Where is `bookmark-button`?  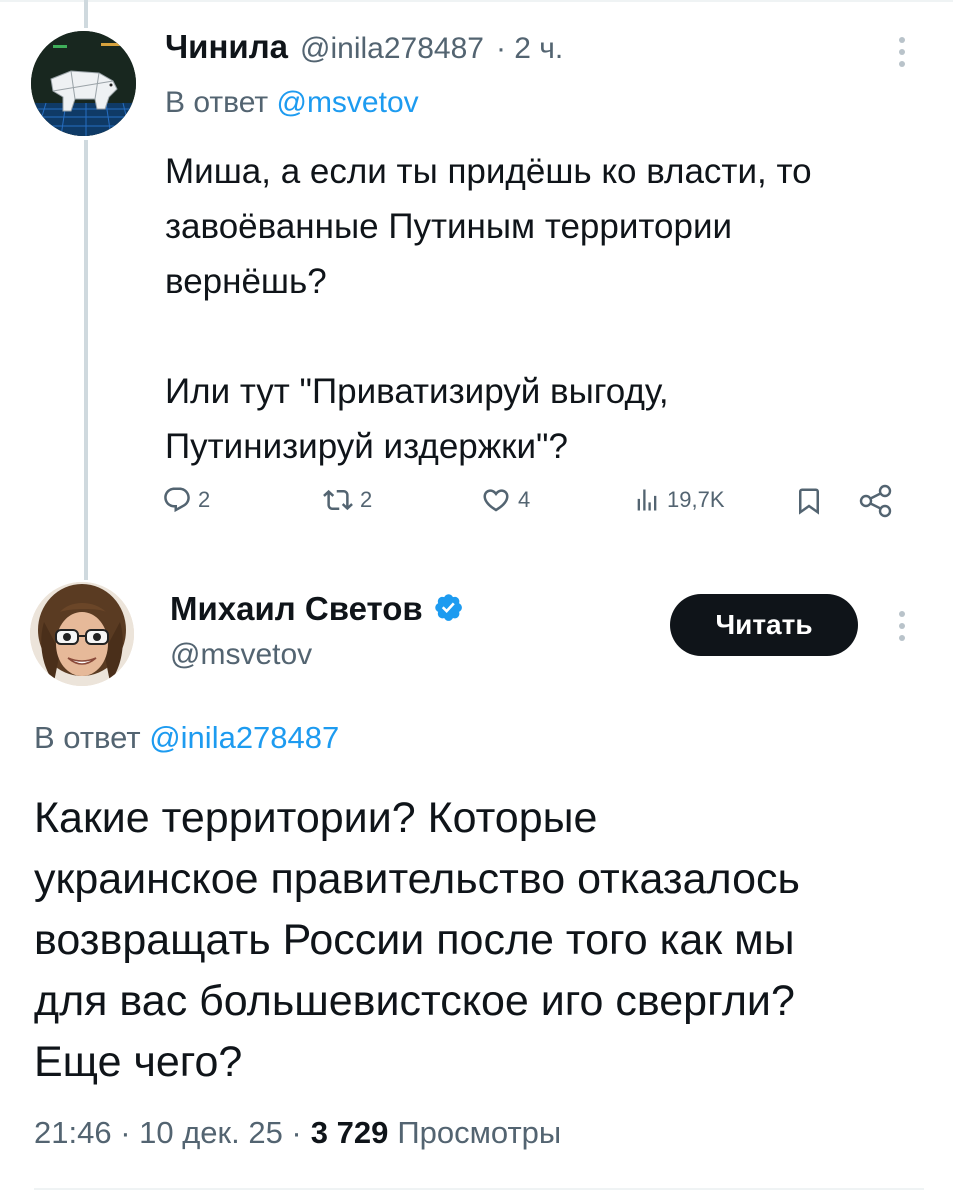
bookmark-button is located at coordinates (809, 501).